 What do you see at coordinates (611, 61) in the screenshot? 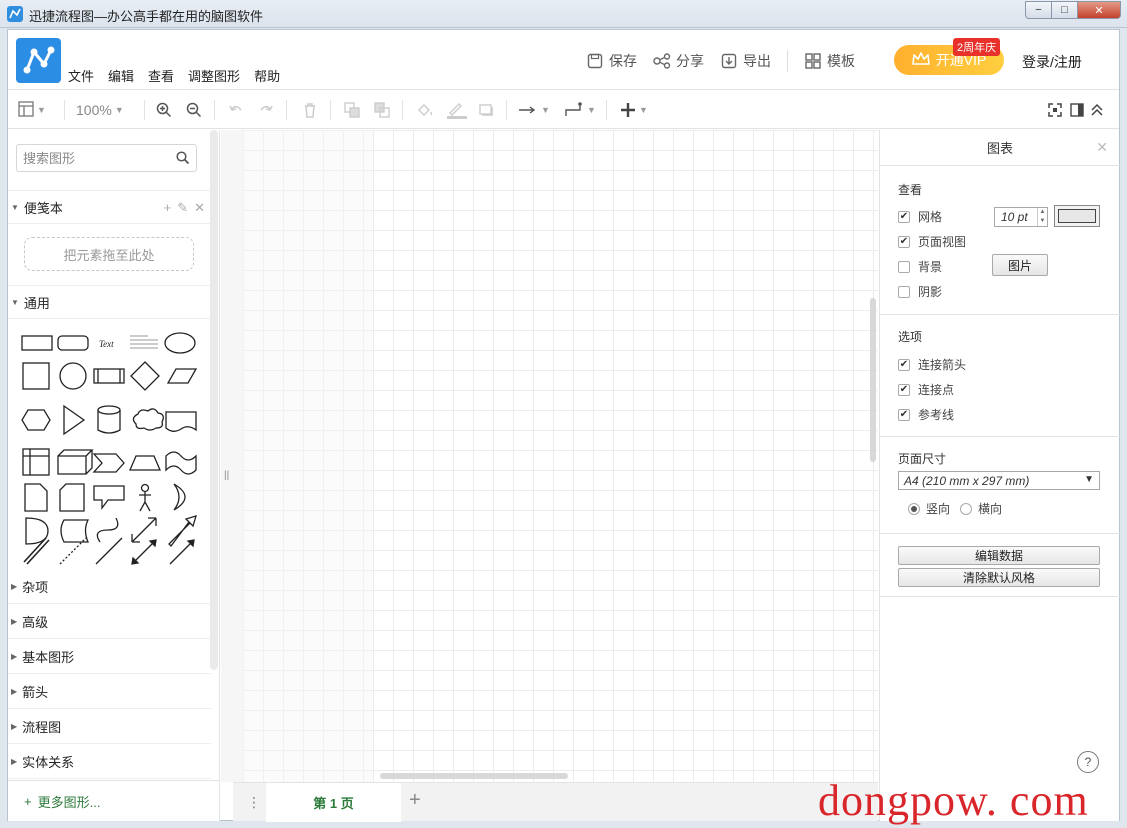
I see `save-button: 保存` at bounding box center [611, 61].